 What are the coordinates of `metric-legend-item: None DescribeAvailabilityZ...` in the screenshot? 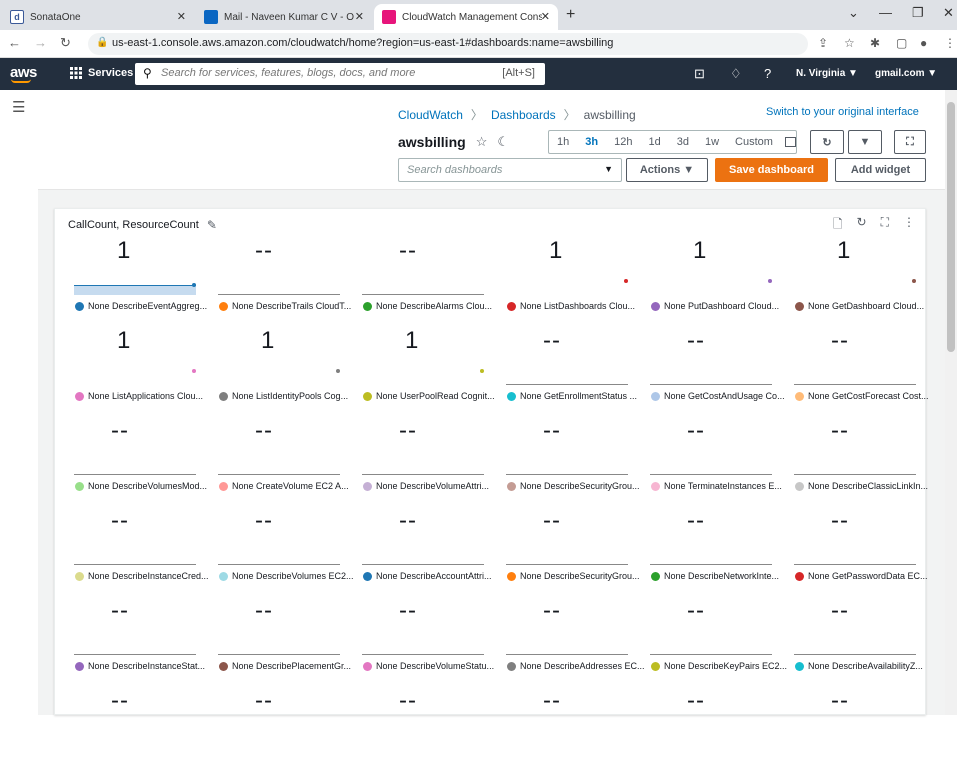 It's located at (865, 666).